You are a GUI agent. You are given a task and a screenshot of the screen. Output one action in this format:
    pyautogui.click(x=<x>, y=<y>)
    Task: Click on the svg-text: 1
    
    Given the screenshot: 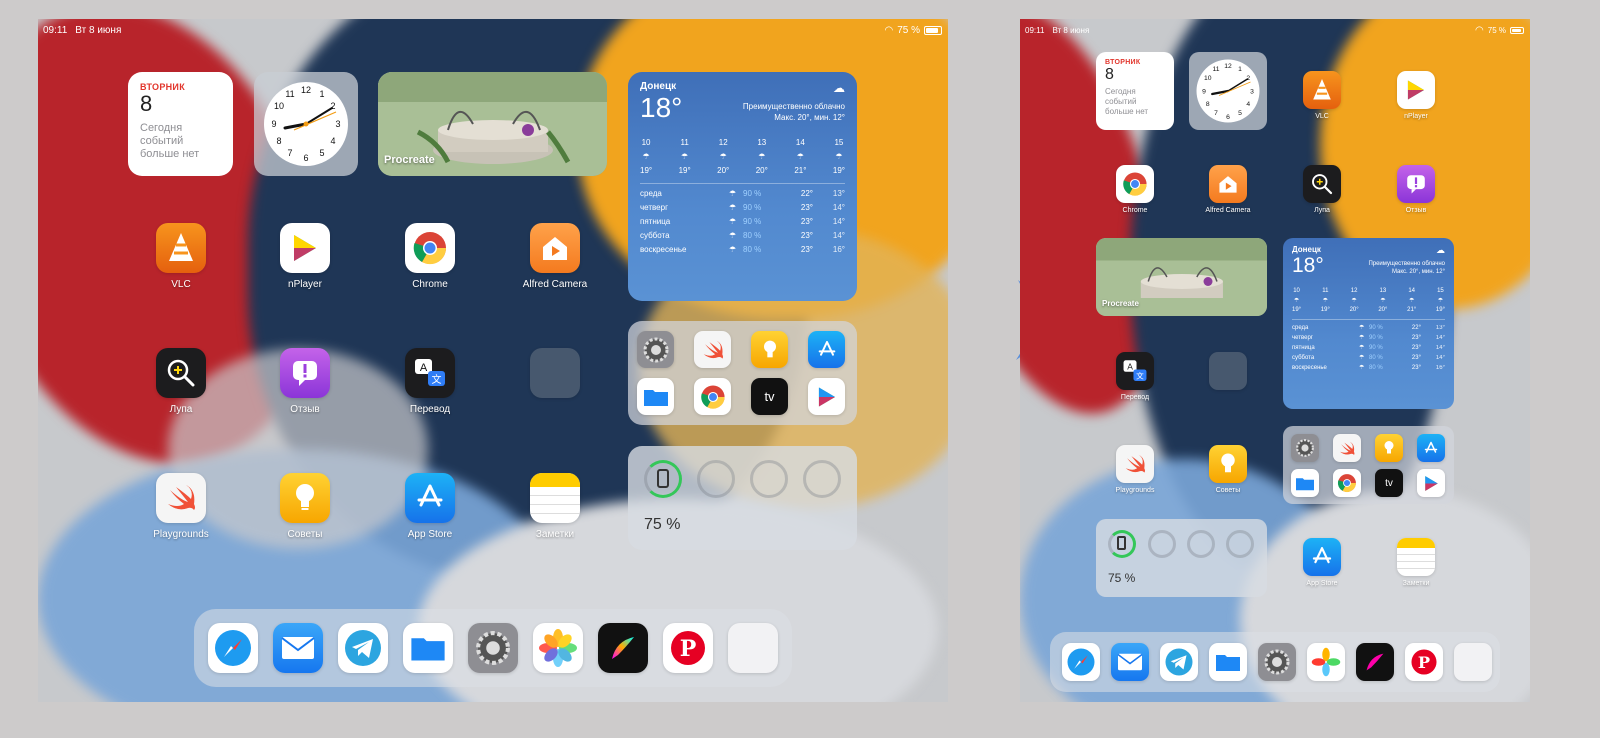 What is the action you would take?
    pyautogui.click(x=1240, y=69)
    